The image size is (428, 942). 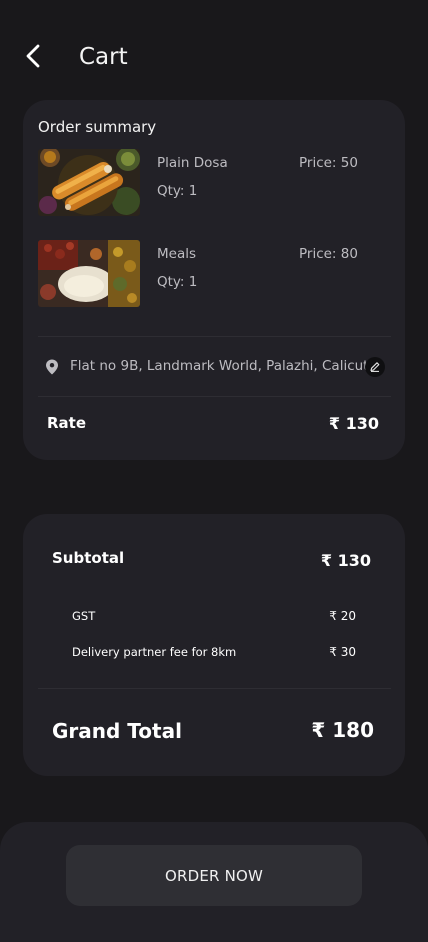 I want to click on order-summary-title: Order summary, so click(x=97, y=127).